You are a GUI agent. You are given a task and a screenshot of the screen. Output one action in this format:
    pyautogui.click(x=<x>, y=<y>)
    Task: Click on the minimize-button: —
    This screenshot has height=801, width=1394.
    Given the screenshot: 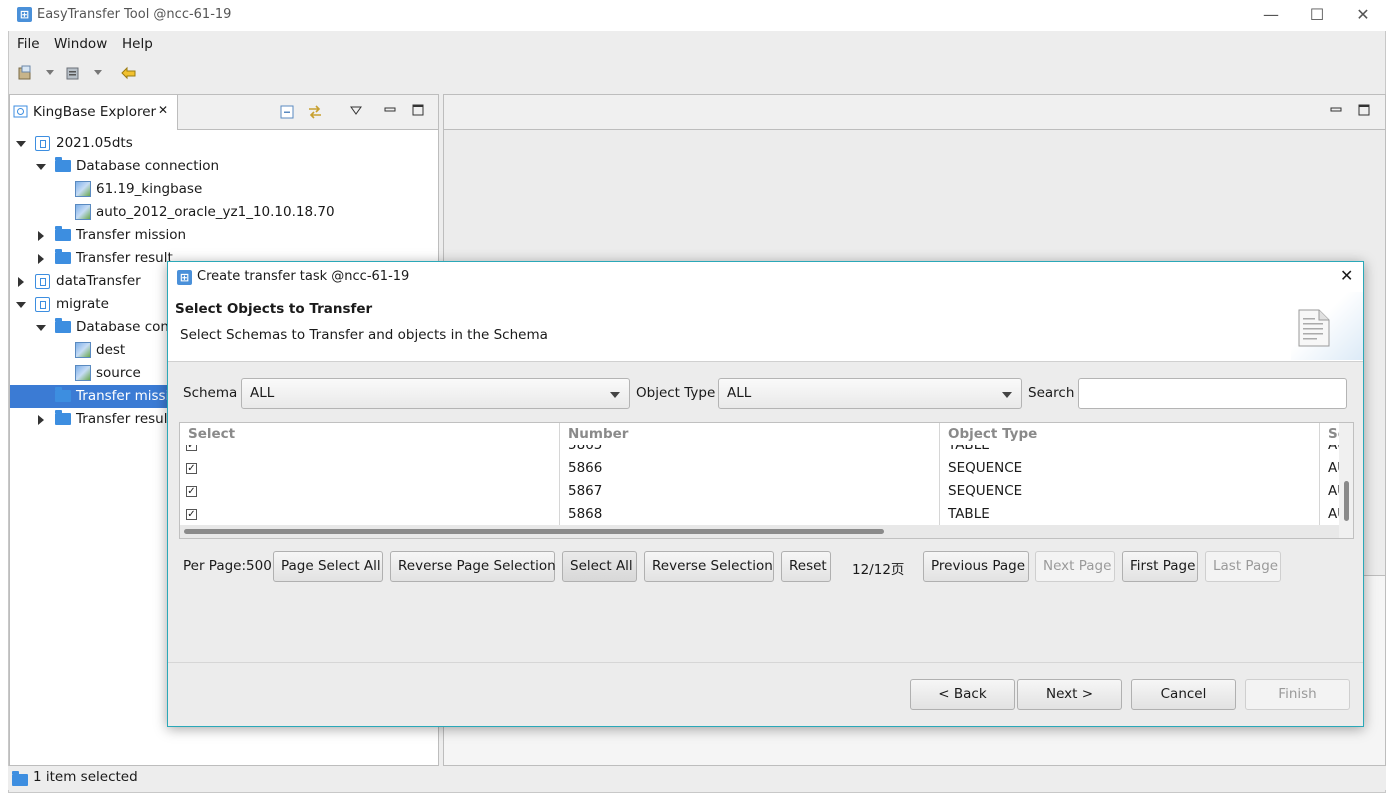 What is the action you would take?
    pyautogui.click(x=1271, y=15)
    